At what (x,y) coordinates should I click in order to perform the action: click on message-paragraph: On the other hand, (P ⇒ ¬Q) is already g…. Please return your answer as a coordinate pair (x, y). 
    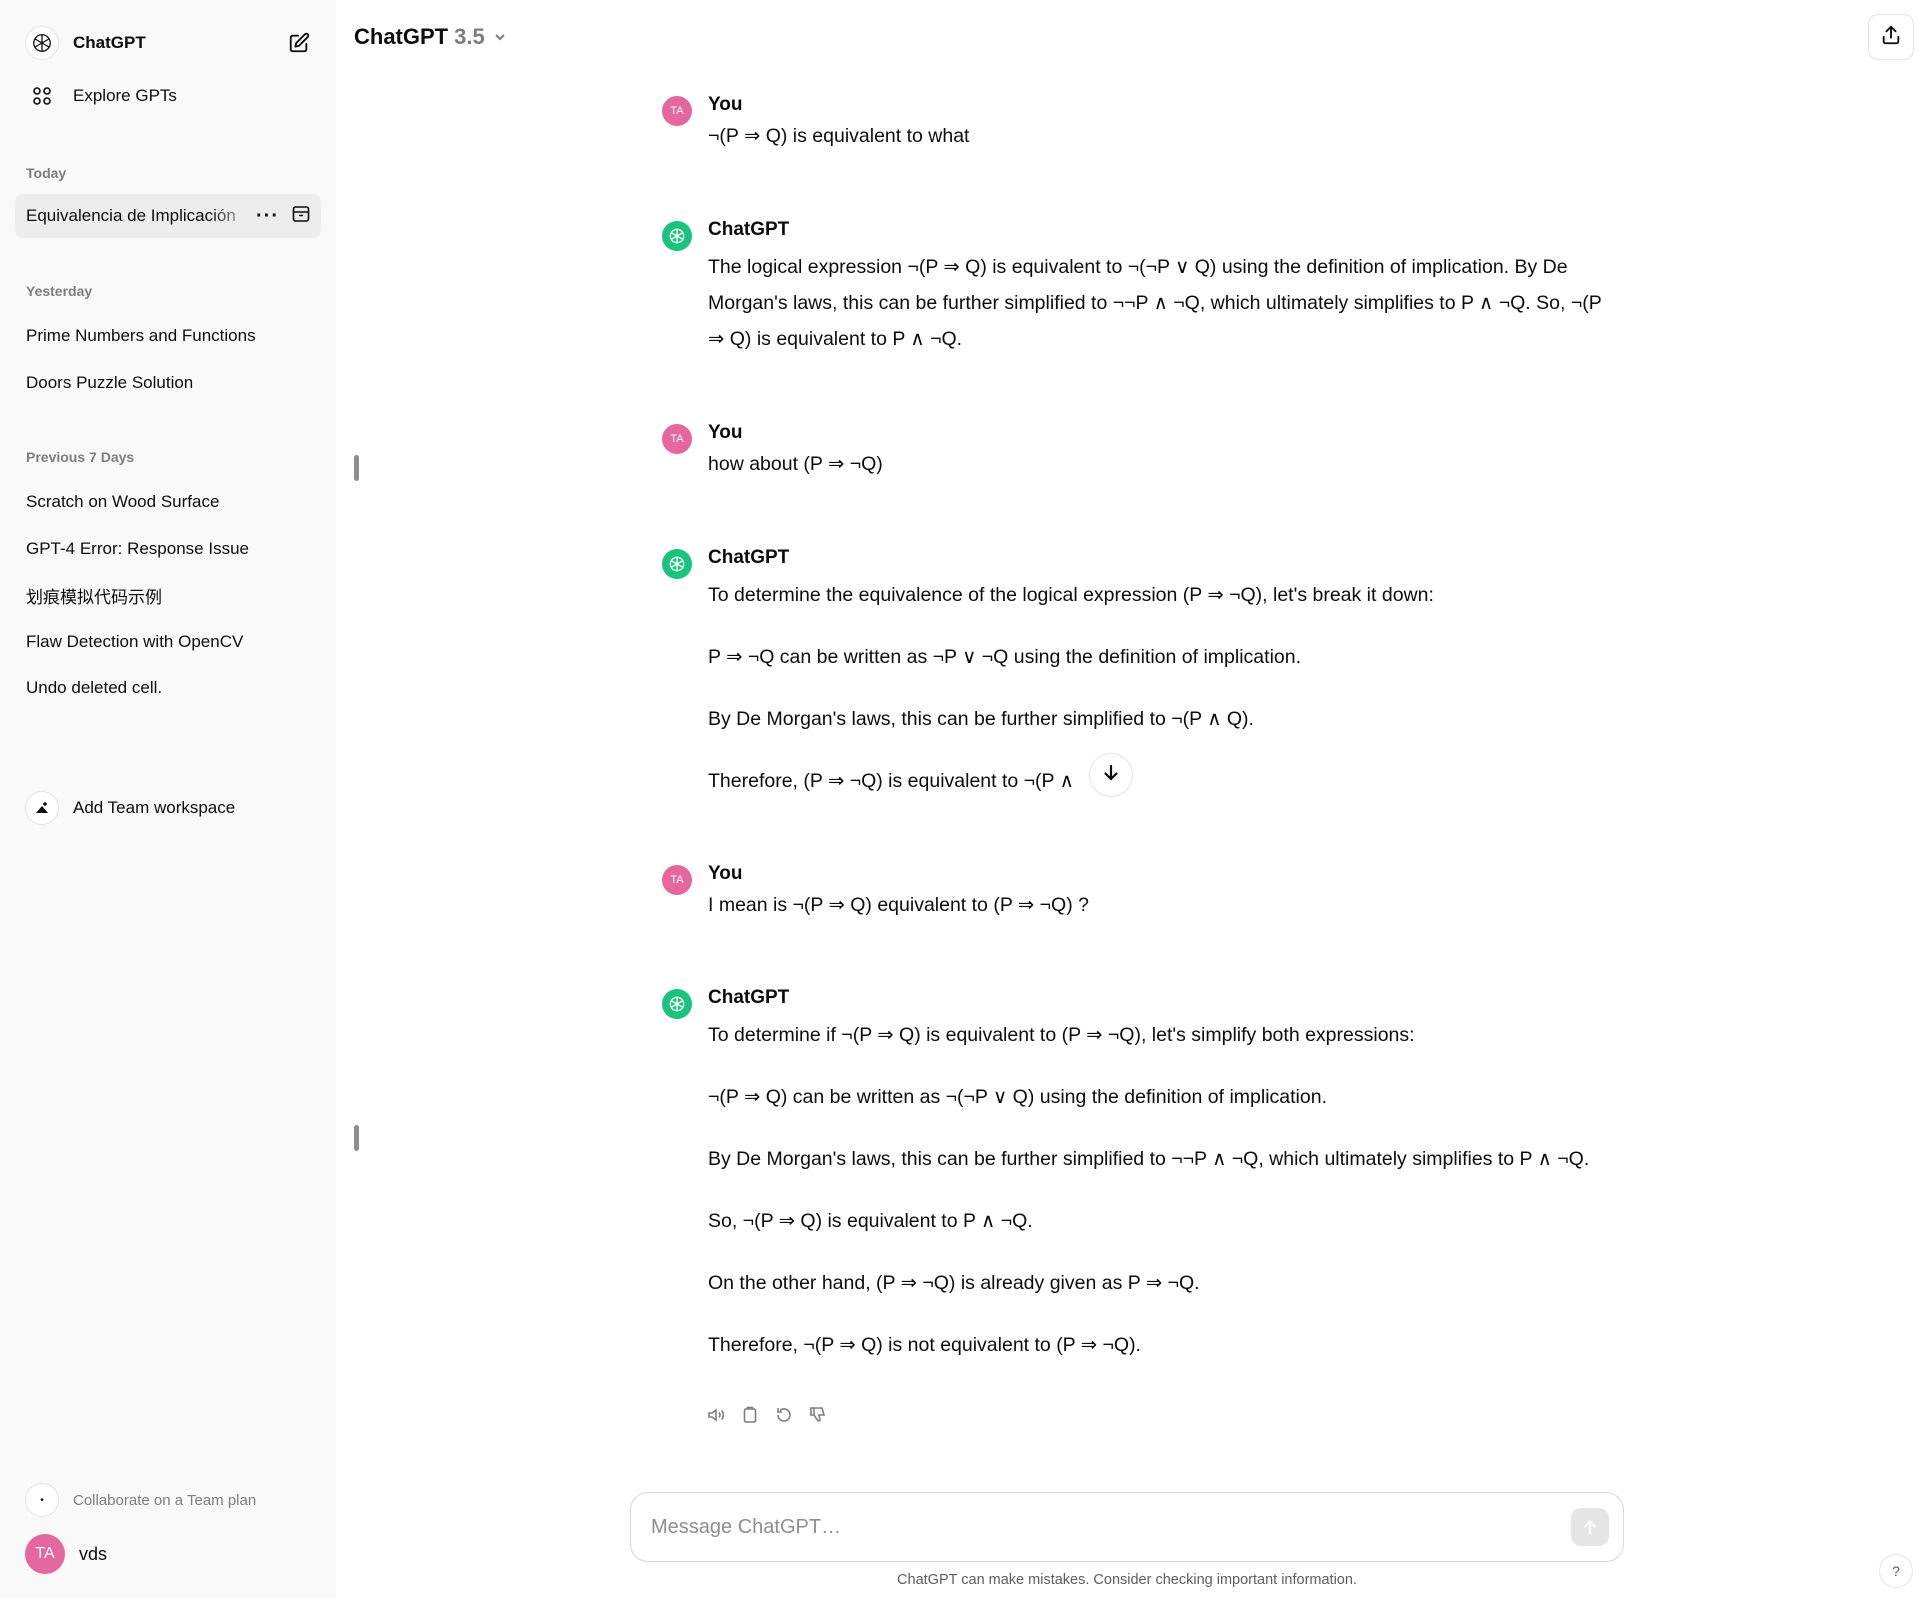
    Looking at the image, I should click on (954, 1283).